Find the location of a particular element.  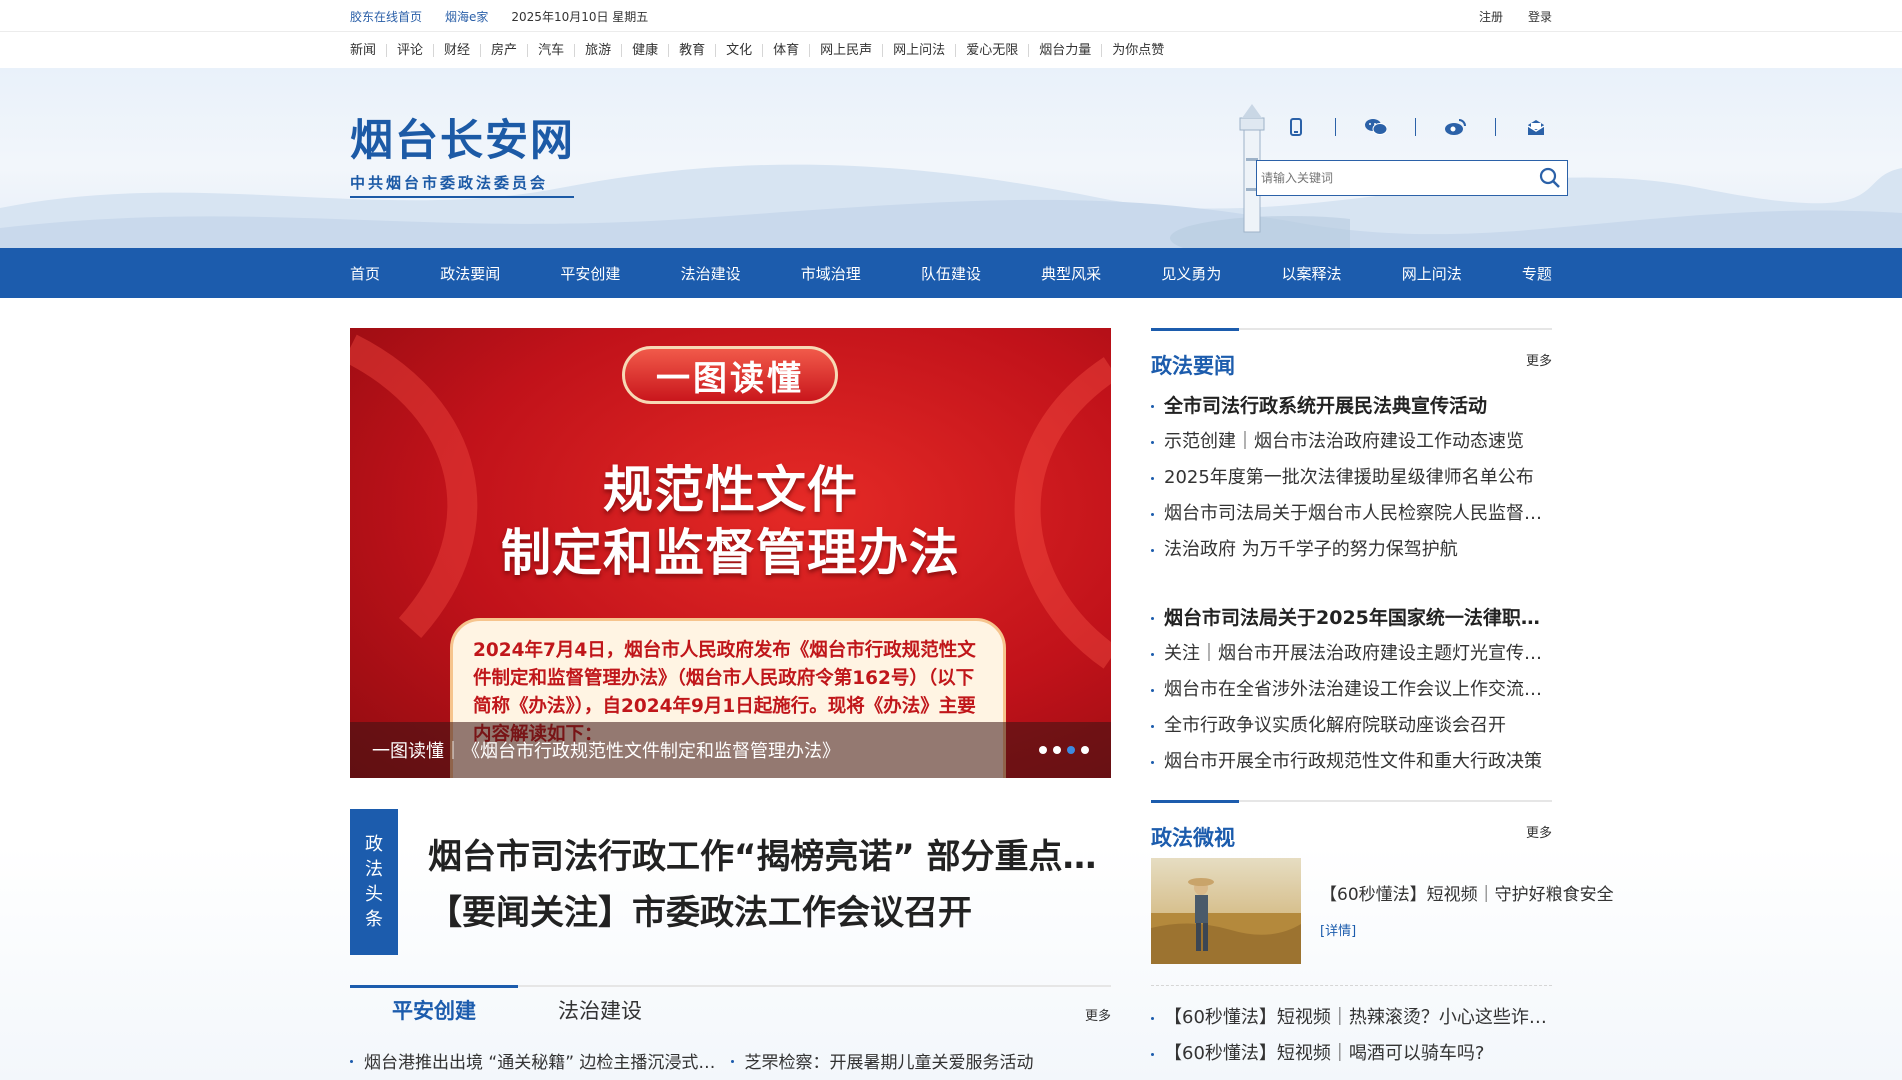

politics-news-header: 政法要闻 更多 is located at coordinates (1351, 353).